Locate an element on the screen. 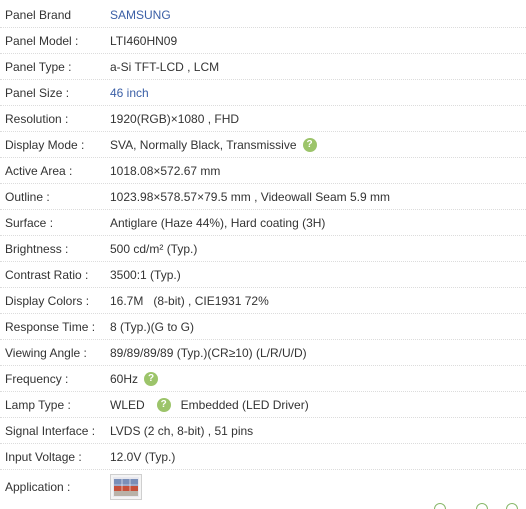  spec-value-wrap: 60Hz? is located at coordinates (134, 379).